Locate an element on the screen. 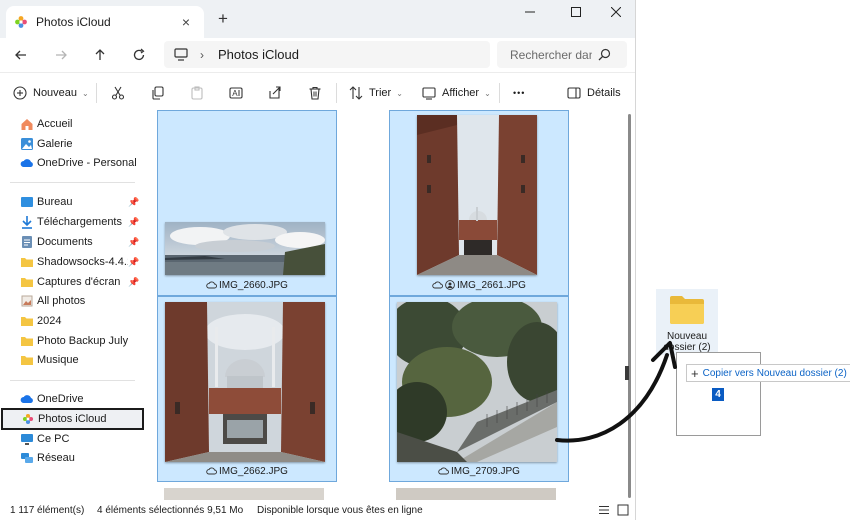  refresh-button is located at coordinates (139, 55).